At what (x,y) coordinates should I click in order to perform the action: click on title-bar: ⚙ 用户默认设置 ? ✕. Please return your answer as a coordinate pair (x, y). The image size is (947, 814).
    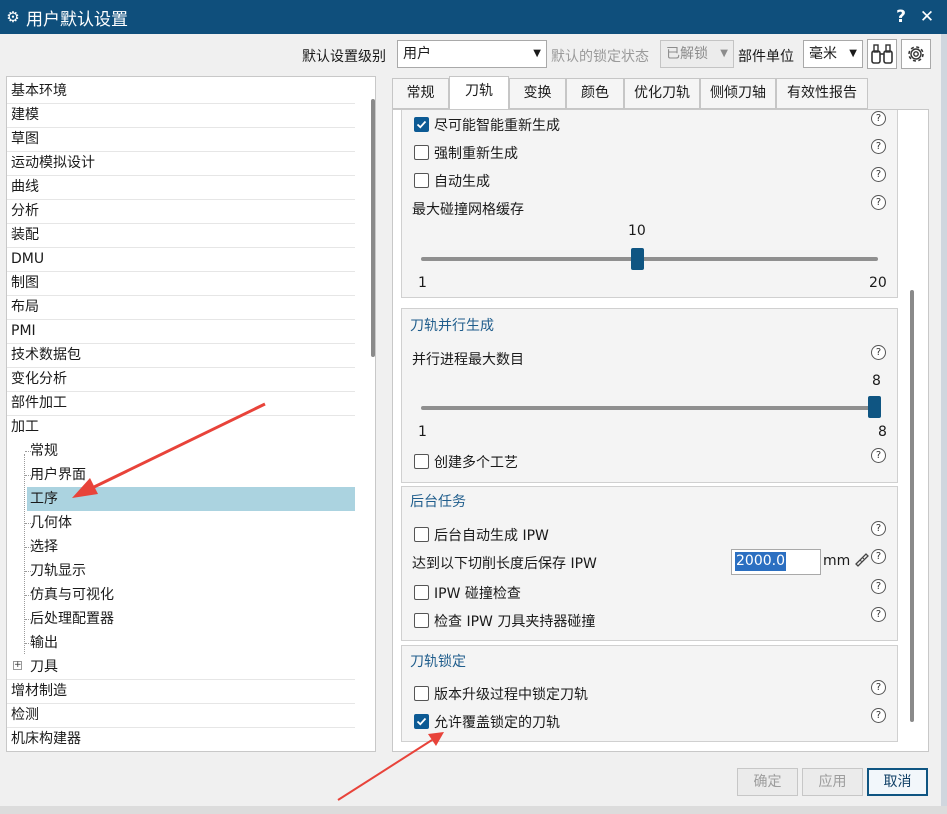
    Looking at the image, I should click on (473, 17).